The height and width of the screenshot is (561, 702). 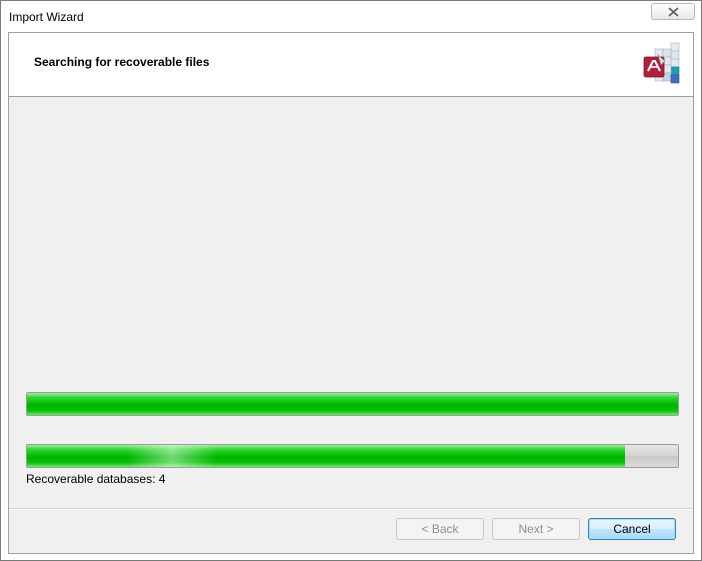 I want to click on close-icon, so click(x=673, y=12).